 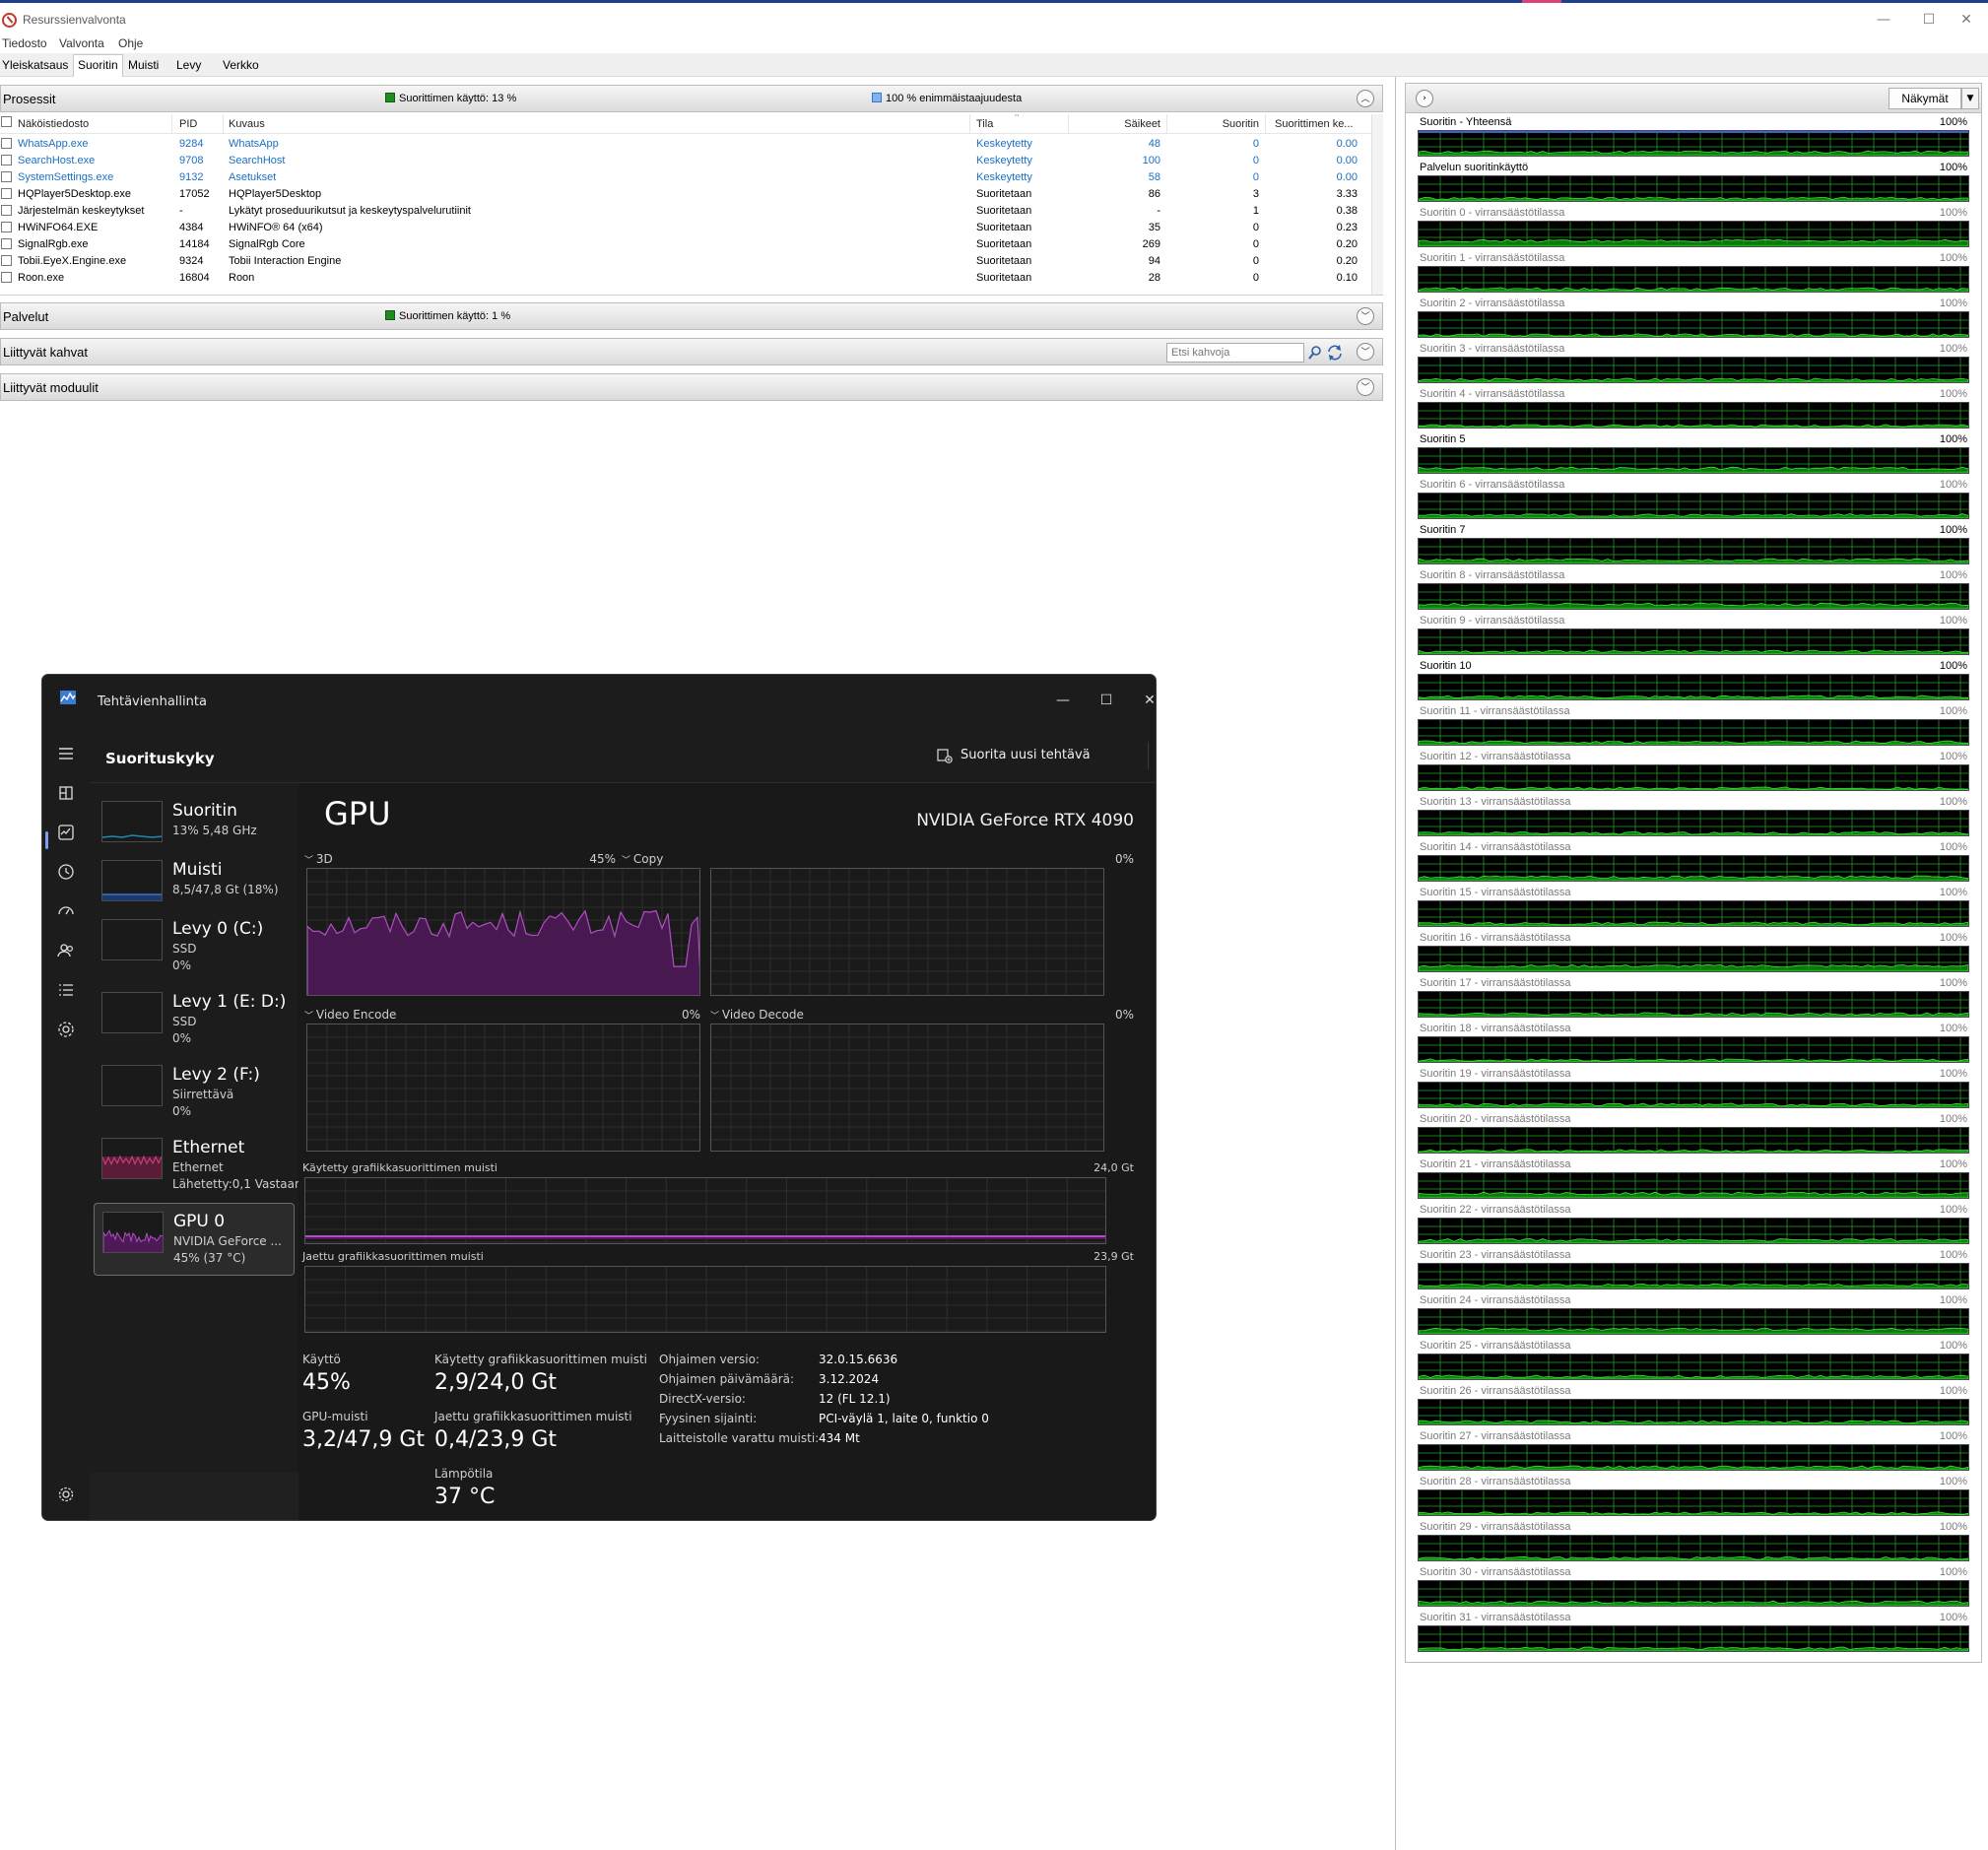 What do you see at coordinates (642, 859) in the screenshot?
I see `engine-copy-label: ﹀ Copy` at bounding box center [642, 859].